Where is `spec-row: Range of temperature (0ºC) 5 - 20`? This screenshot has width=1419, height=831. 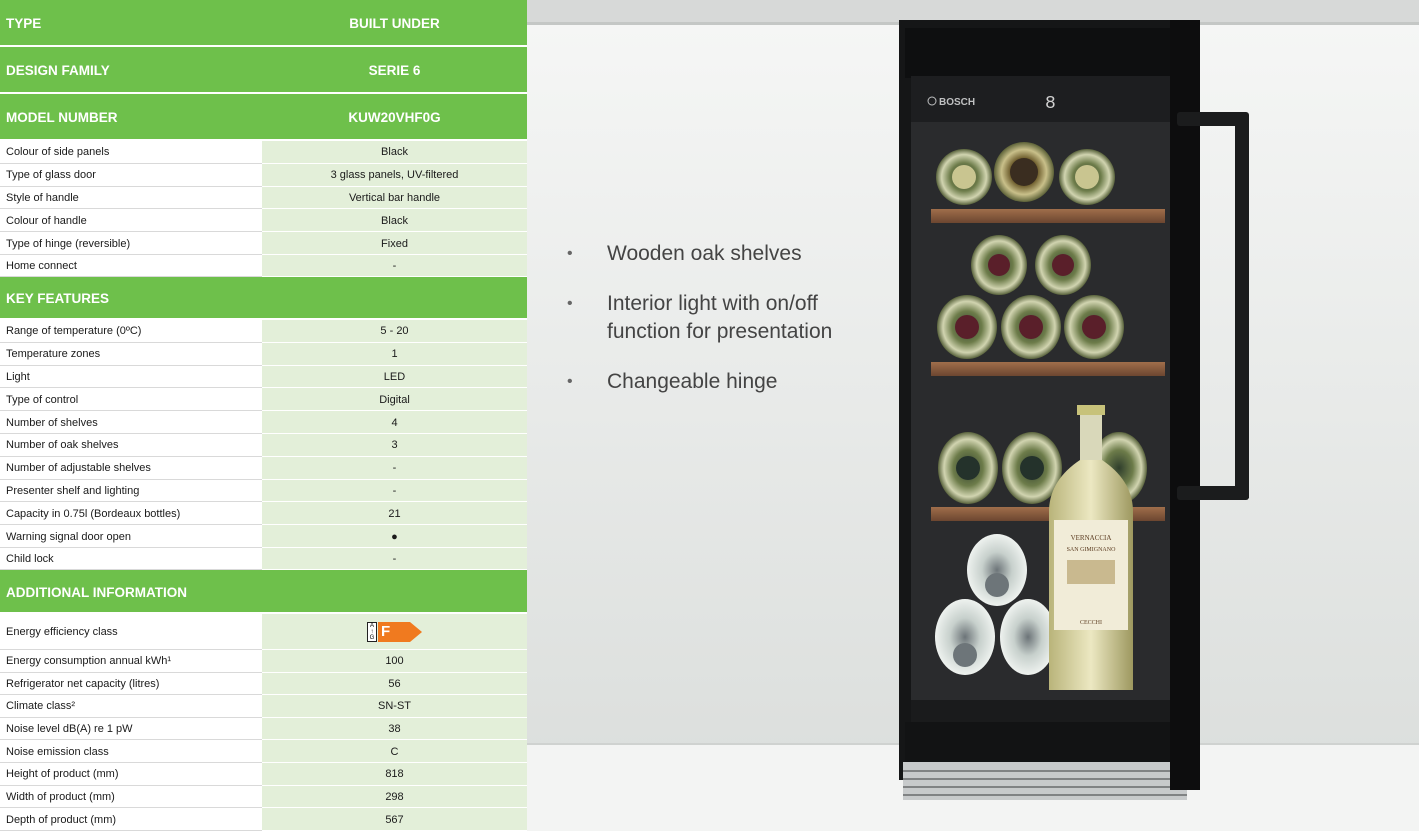
spec-row: Range of temperature (0ºC) 5 - 20 is located at coordinates (263, 331).